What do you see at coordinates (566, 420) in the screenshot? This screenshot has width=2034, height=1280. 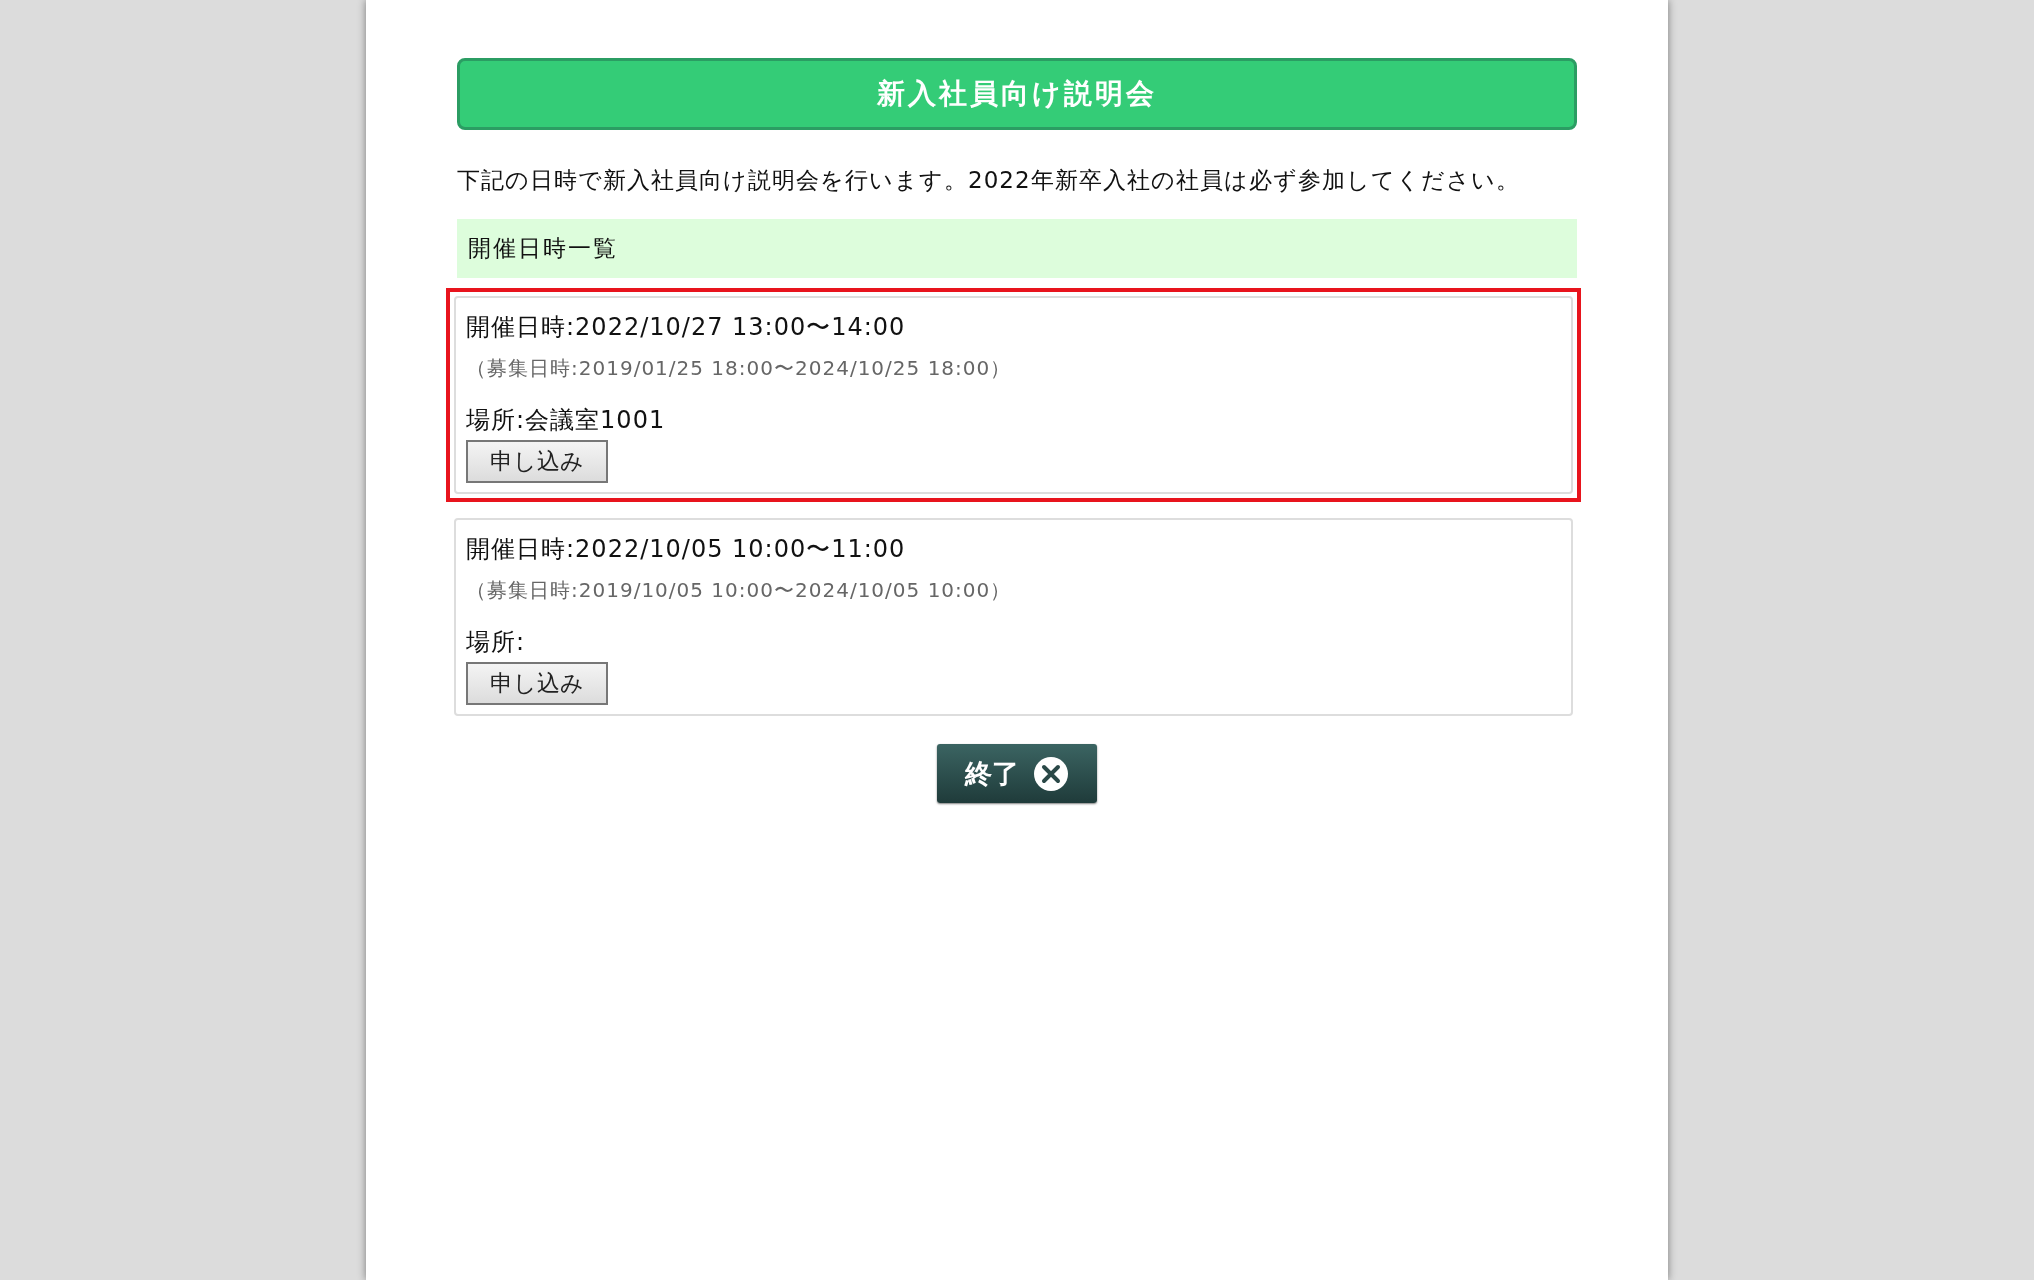 I see `event-place: 場所:会議室1001` at bounding box center [566, 420].